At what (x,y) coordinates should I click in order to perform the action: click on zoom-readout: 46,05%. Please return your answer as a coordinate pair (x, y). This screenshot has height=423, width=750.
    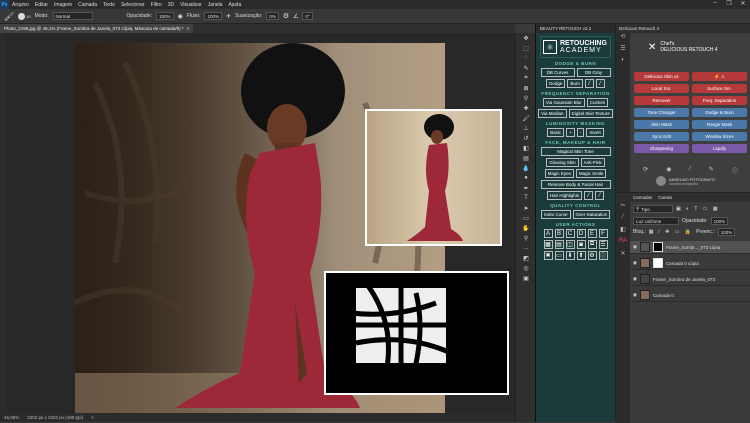
    Looking at the image, I should click on (11, 417).